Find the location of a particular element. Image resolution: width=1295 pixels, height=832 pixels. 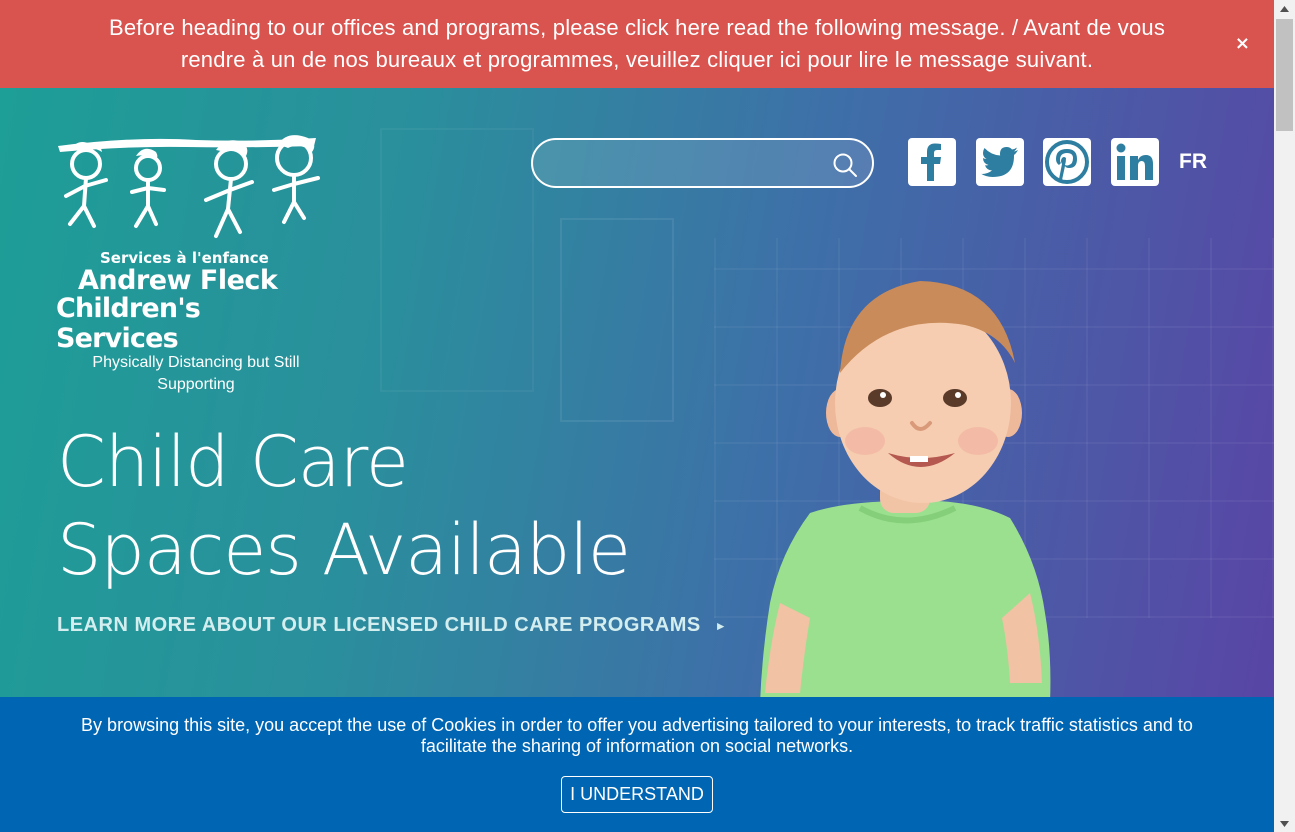

pinterest-link is located at coordinates (1067, 162).